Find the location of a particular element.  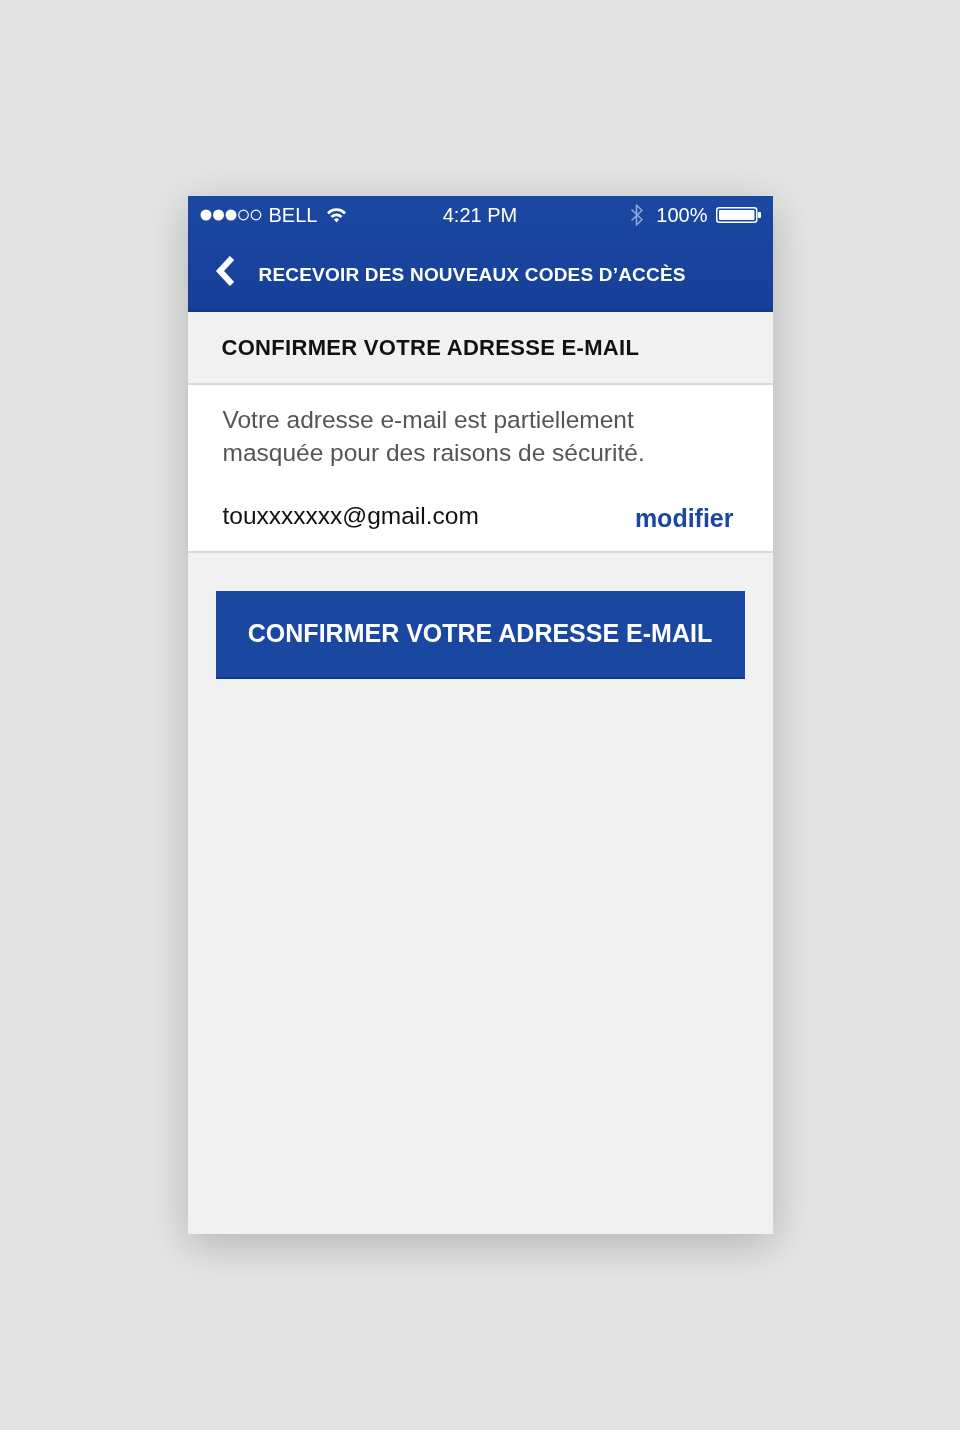

bluetooth-icon is located at coordinates (637, 215).